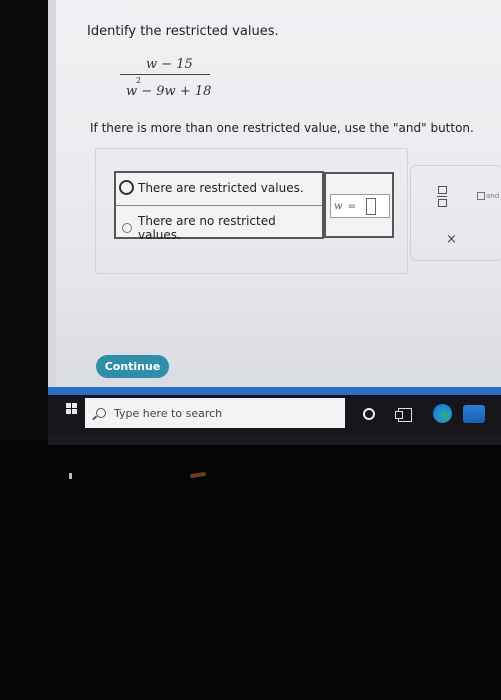 This screenshot has height=700, width=501. I want to click on taskbar-search: Type here to search, so click(215, 413).